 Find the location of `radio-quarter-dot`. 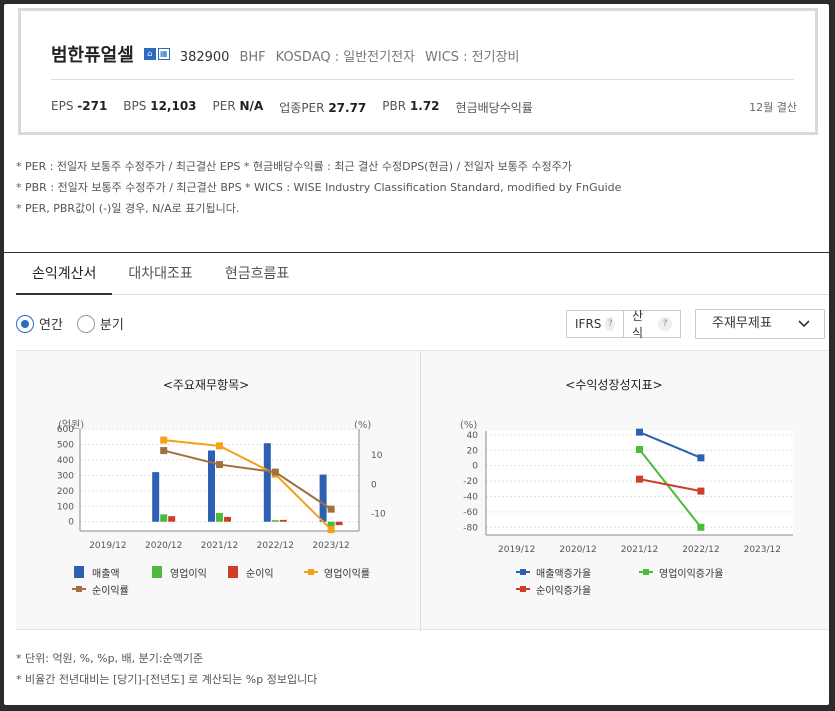

radio-quarter-dot is located at coordinates (85, 323).